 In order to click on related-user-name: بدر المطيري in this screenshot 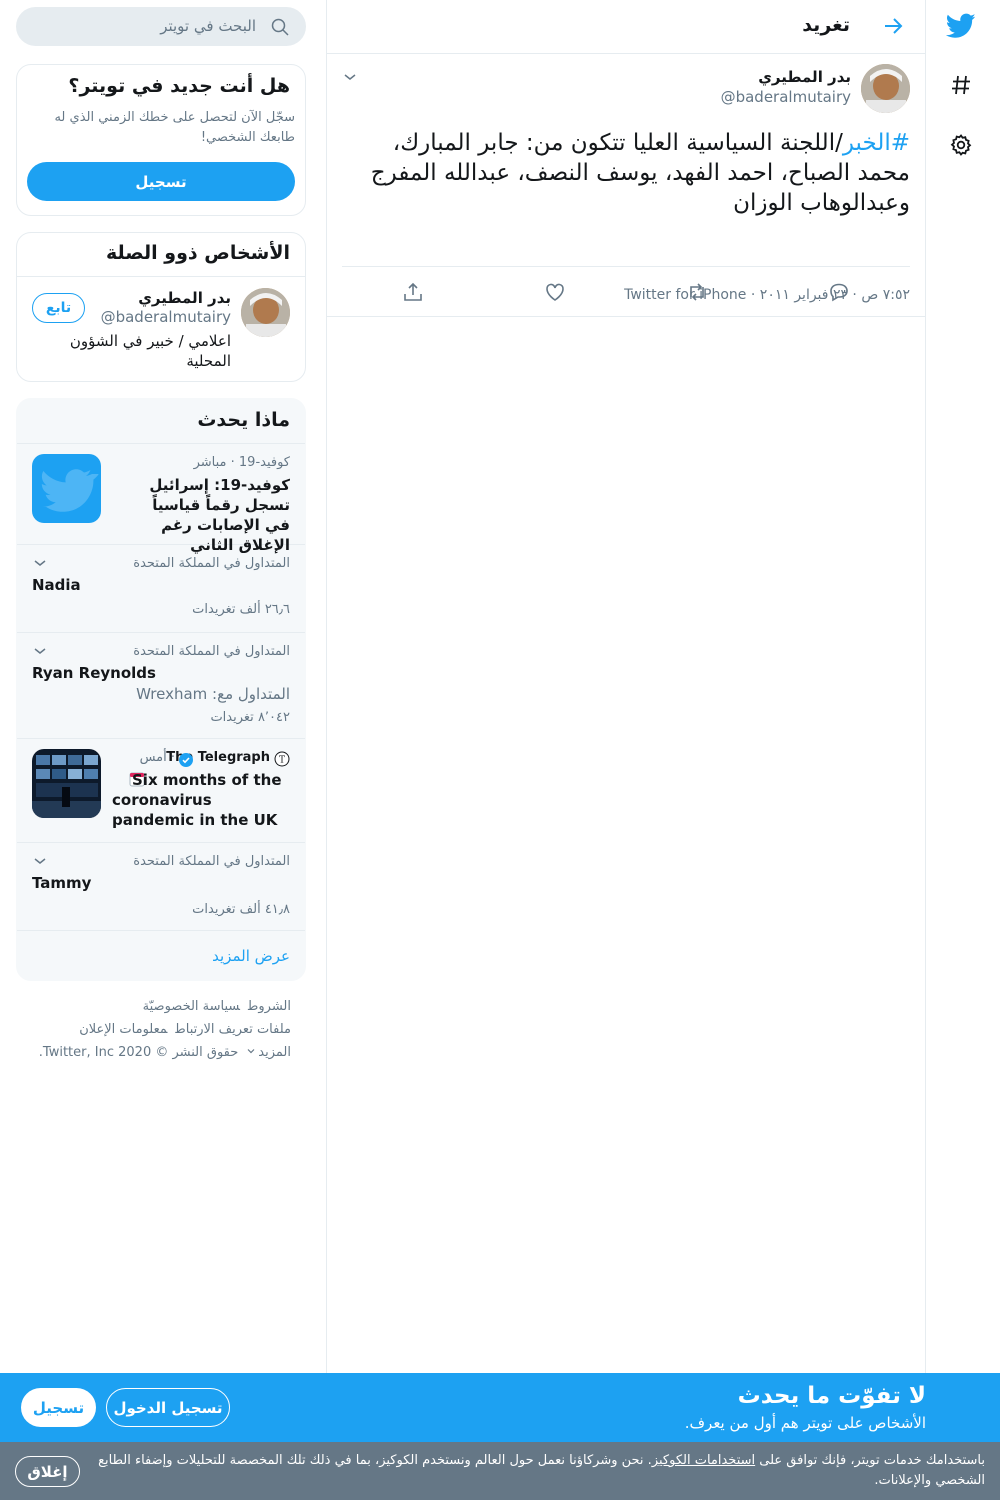, I will do `click(184, 298)`.